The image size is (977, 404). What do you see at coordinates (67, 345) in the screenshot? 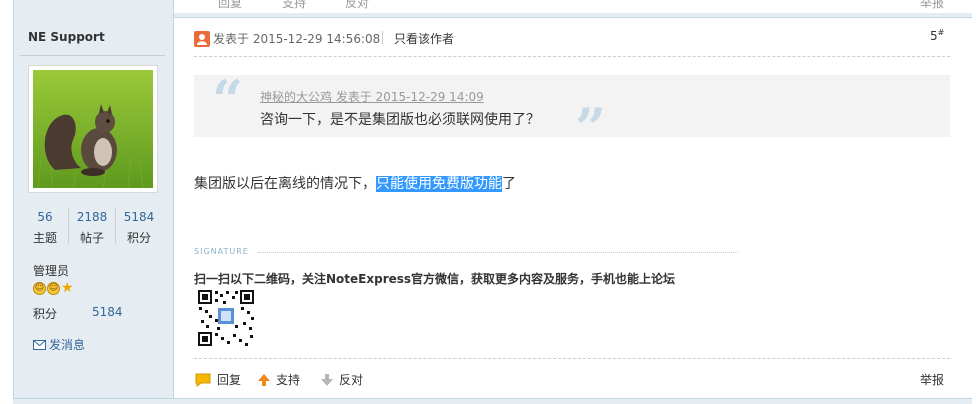
I see `send-message-label: 发消息` at bounding box center [67, 345].